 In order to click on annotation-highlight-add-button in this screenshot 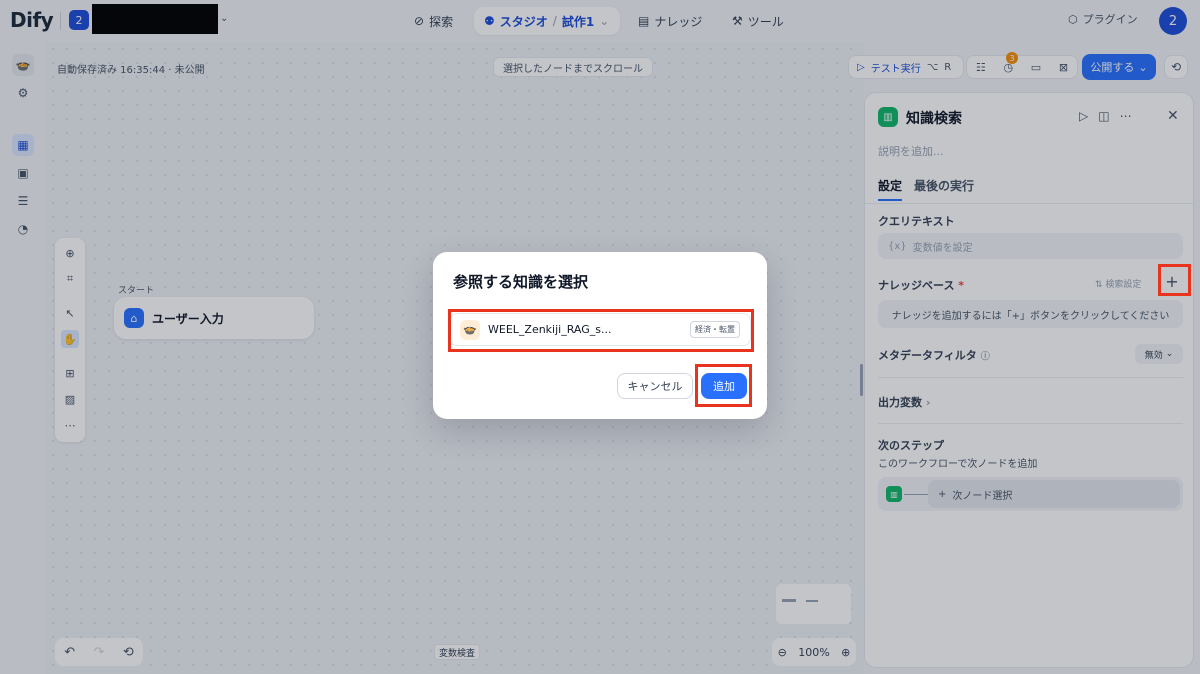, I will do `click(723, 385)`.